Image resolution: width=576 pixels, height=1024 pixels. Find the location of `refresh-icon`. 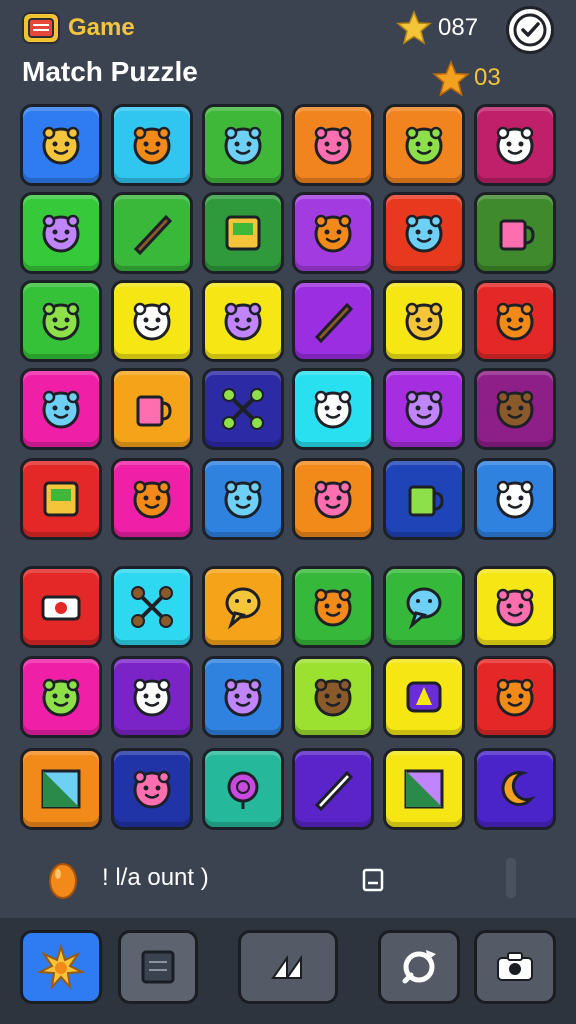

refresh-icon is located at coordinates (419, 967).